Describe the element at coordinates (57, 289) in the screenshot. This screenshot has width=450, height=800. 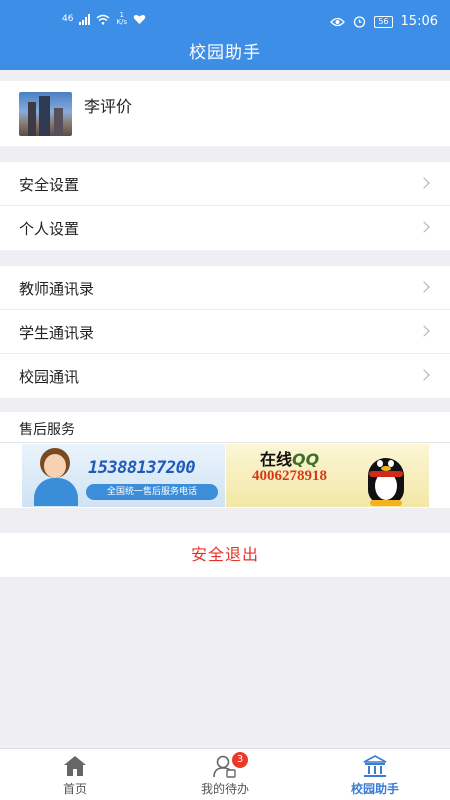
I see `menu-item-label: 教师通讯录` at that location.